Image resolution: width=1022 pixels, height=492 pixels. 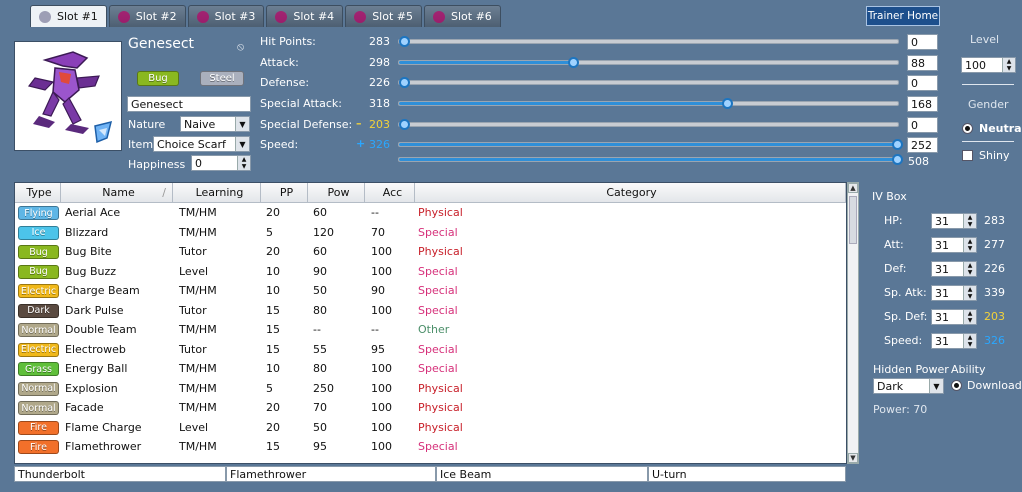 What do you see at coordinates (38, 447) in the screenshot?
I see `move-type-cell: Fire` at bounding box center [38, 447].